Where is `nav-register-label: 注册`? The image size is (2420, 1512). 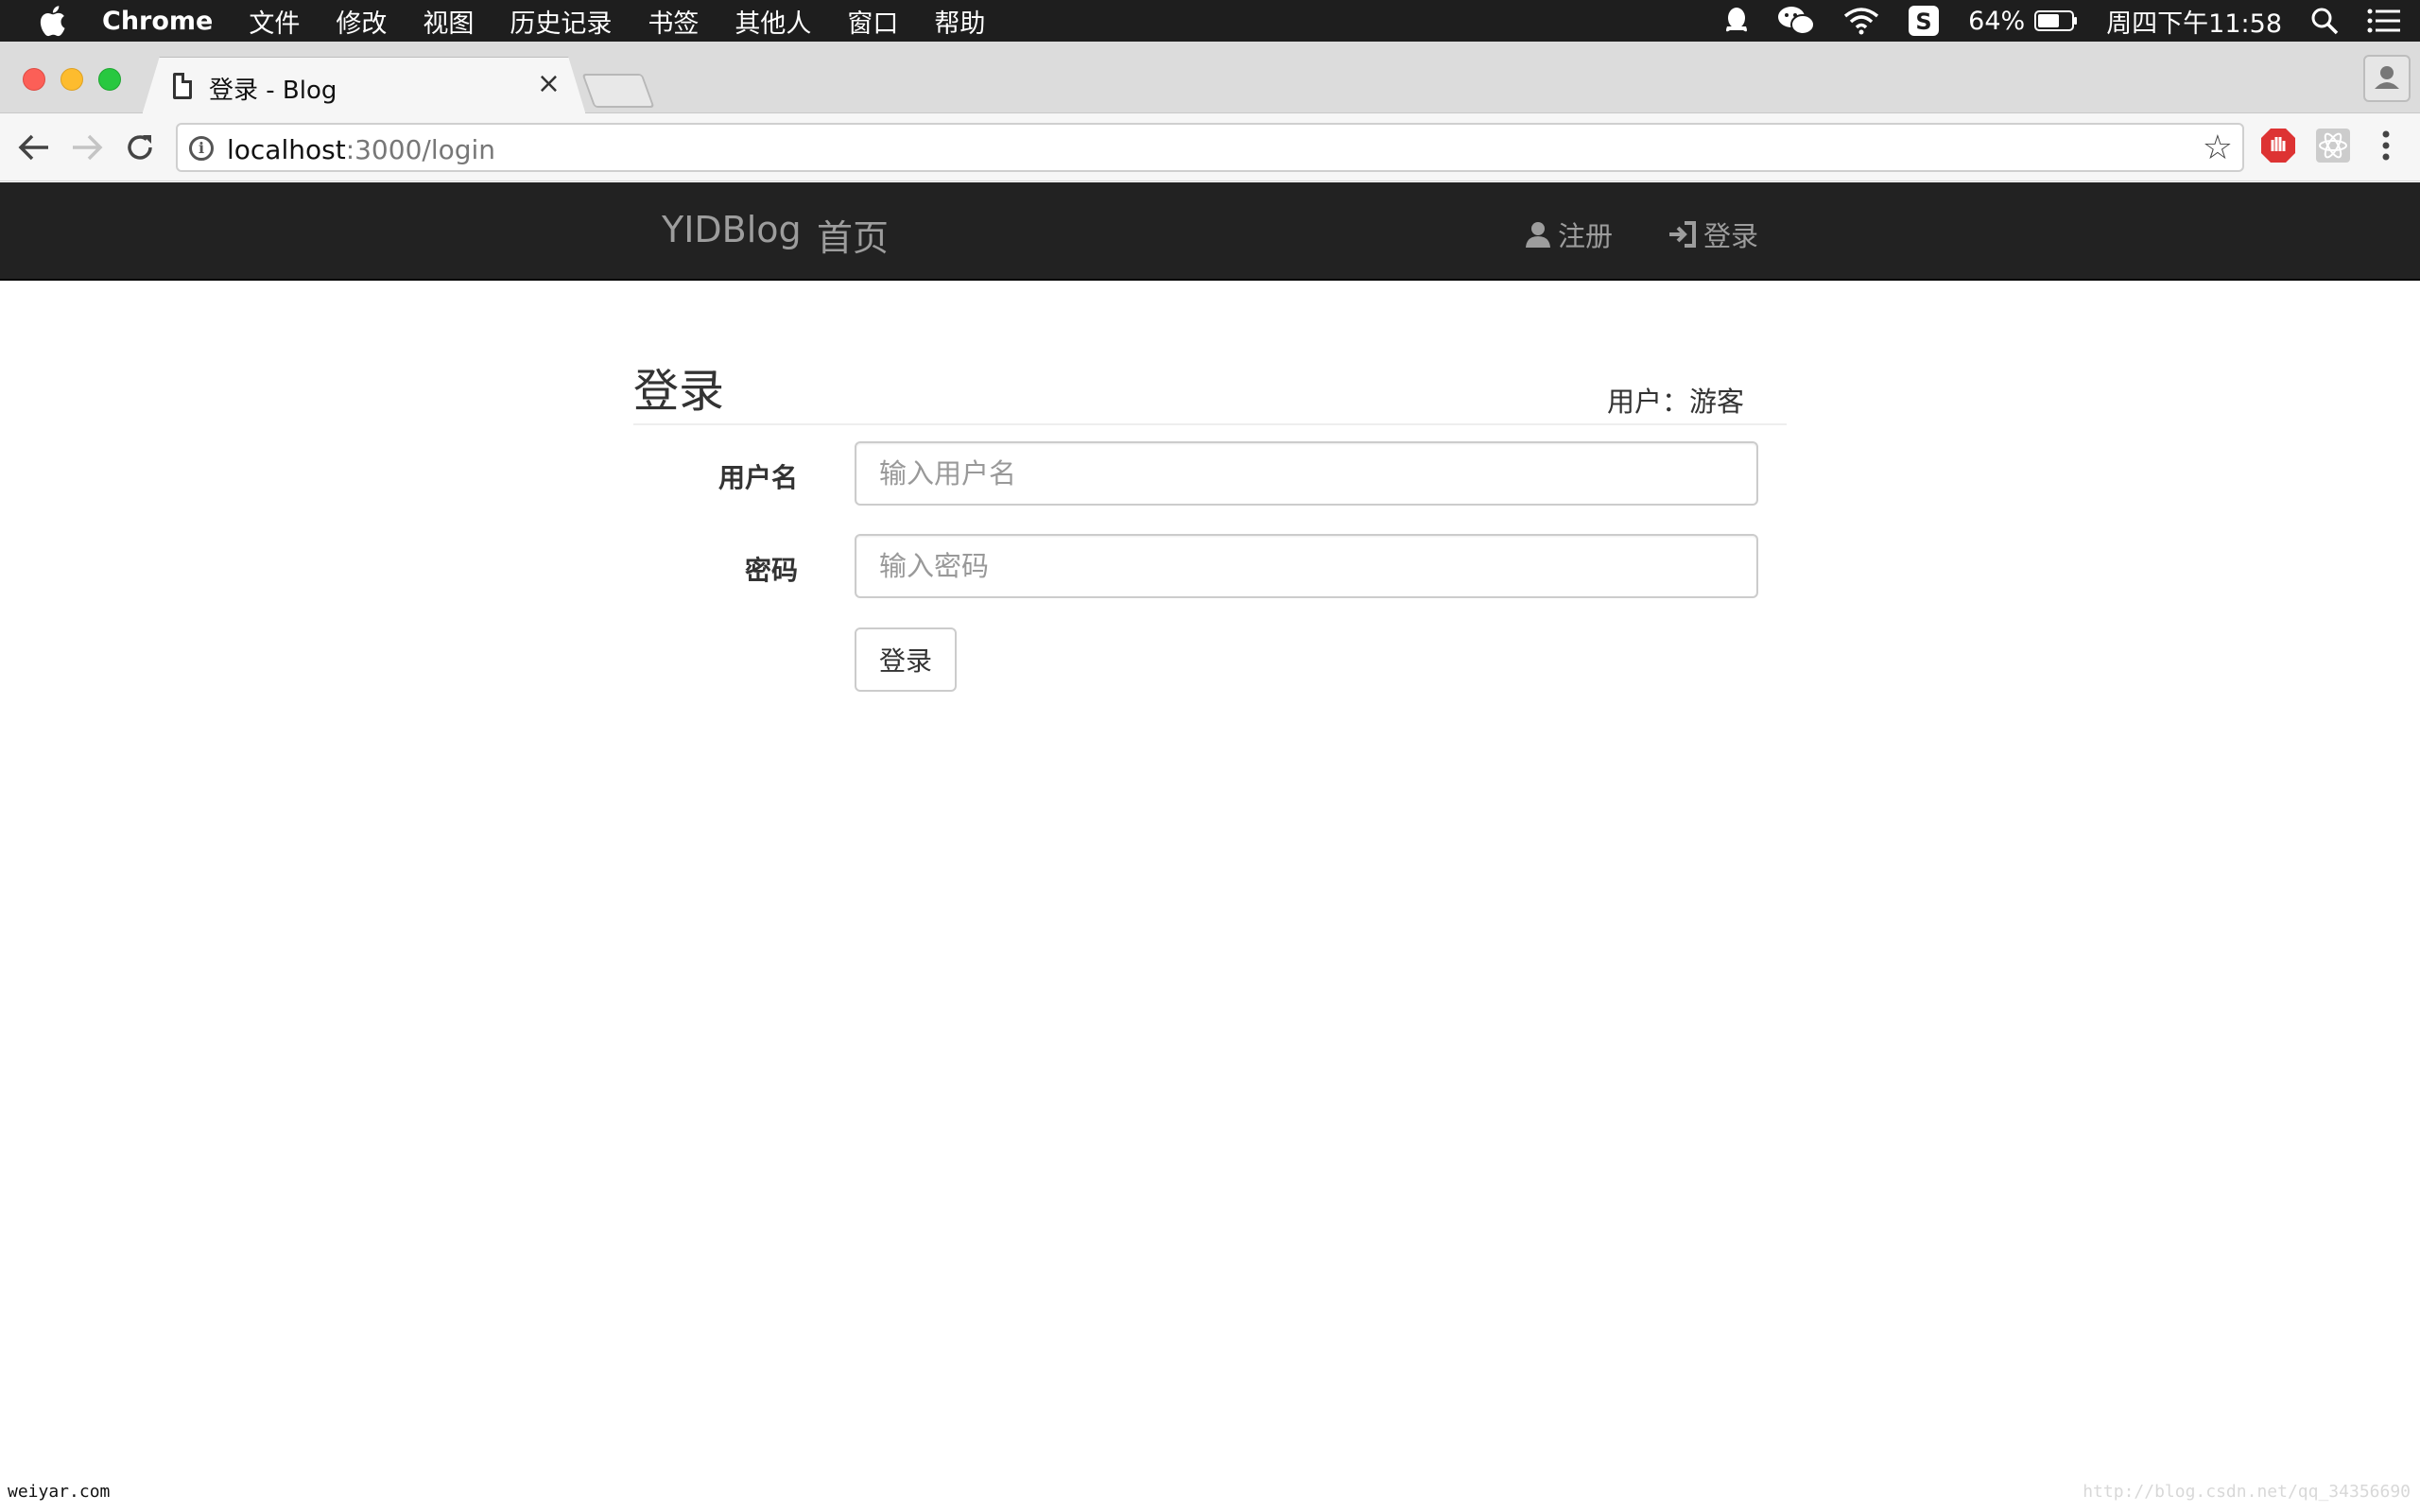 nav-register-label: 注册 is located at coordinates (1586, 236).